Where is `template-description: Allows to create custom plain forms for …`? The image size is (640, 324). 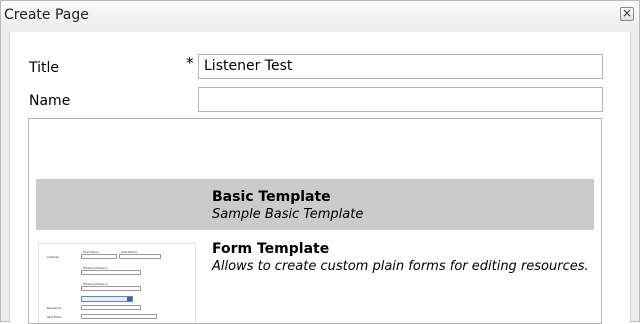
template-description: Allows to create custom plain forms for … is located at coordinates (400, 266).